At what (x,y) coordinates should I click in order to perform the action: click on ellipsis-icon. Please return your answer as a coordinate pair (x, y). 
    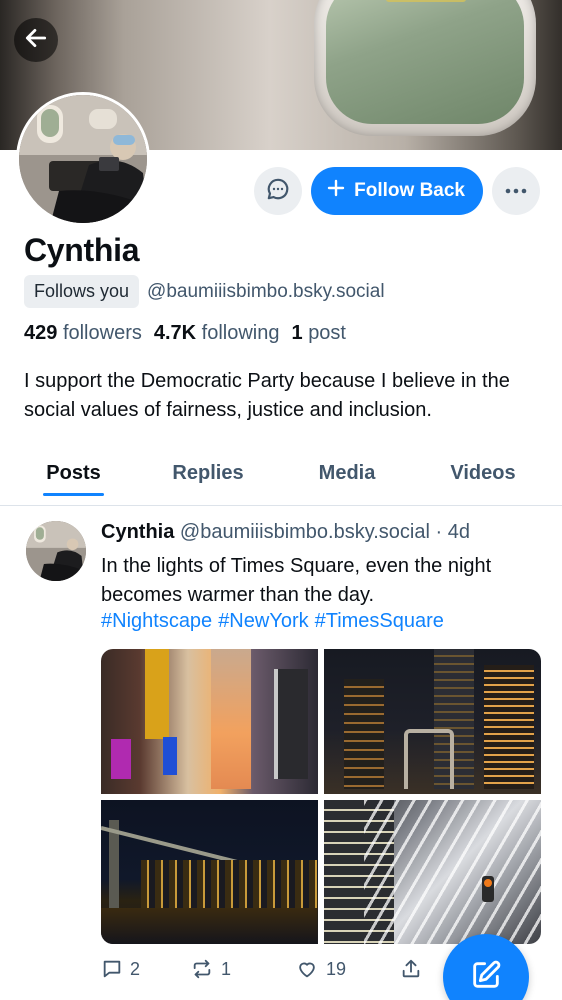
    Looking at the image, I should click on (516, 191).